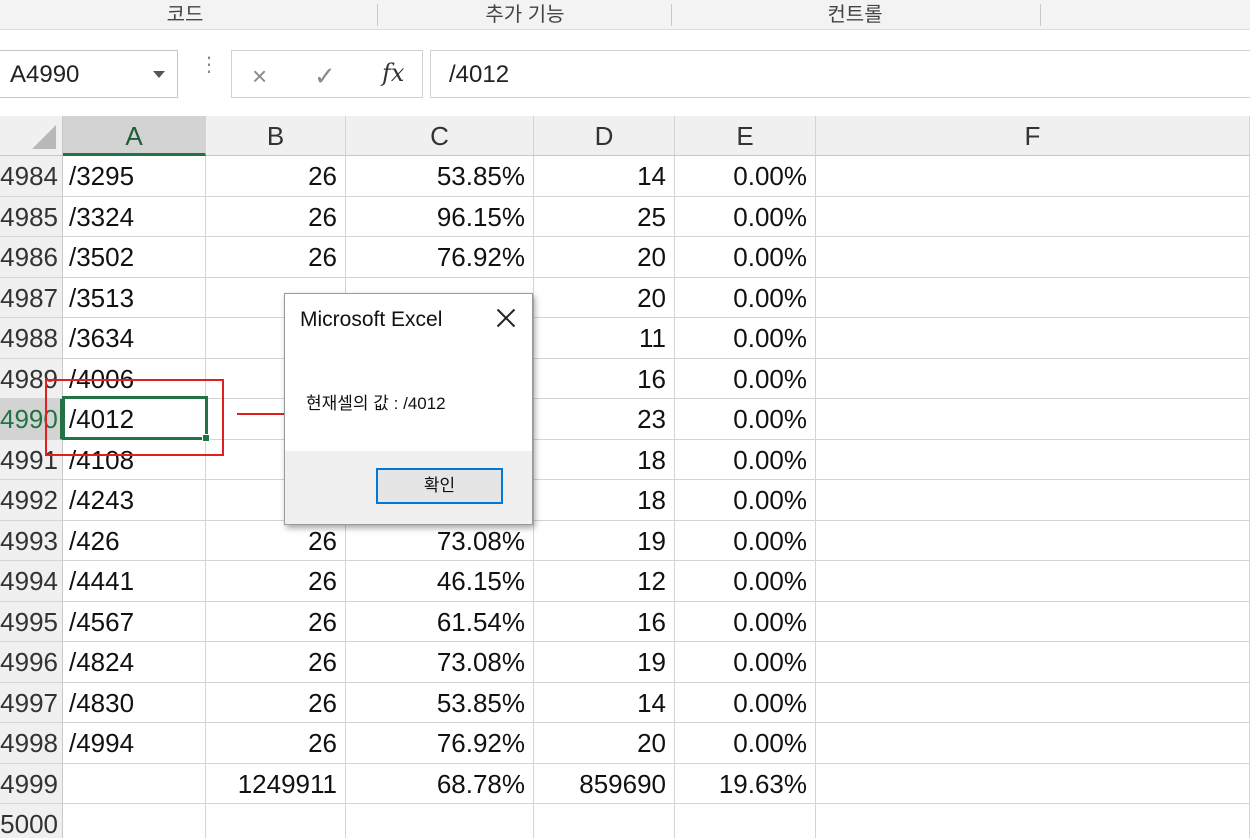 This screenshot has height=838, width=1250. I want to click on cell-a: /3513, so click(134, 297).